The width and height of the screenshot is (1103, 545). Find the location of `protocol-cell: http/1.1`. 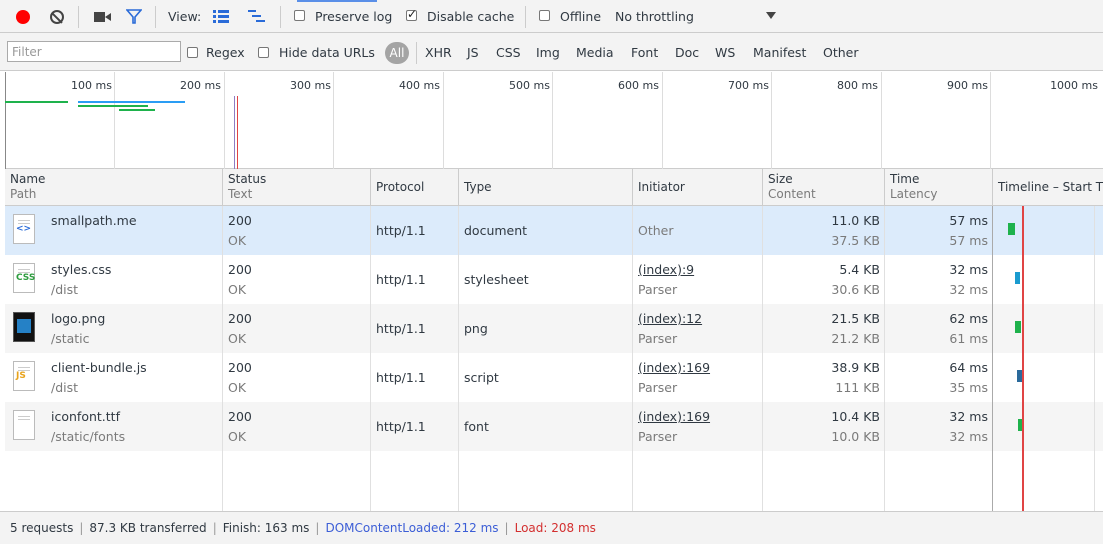

protocol-cell: http/1.1 is located at coordinates (401, 279).